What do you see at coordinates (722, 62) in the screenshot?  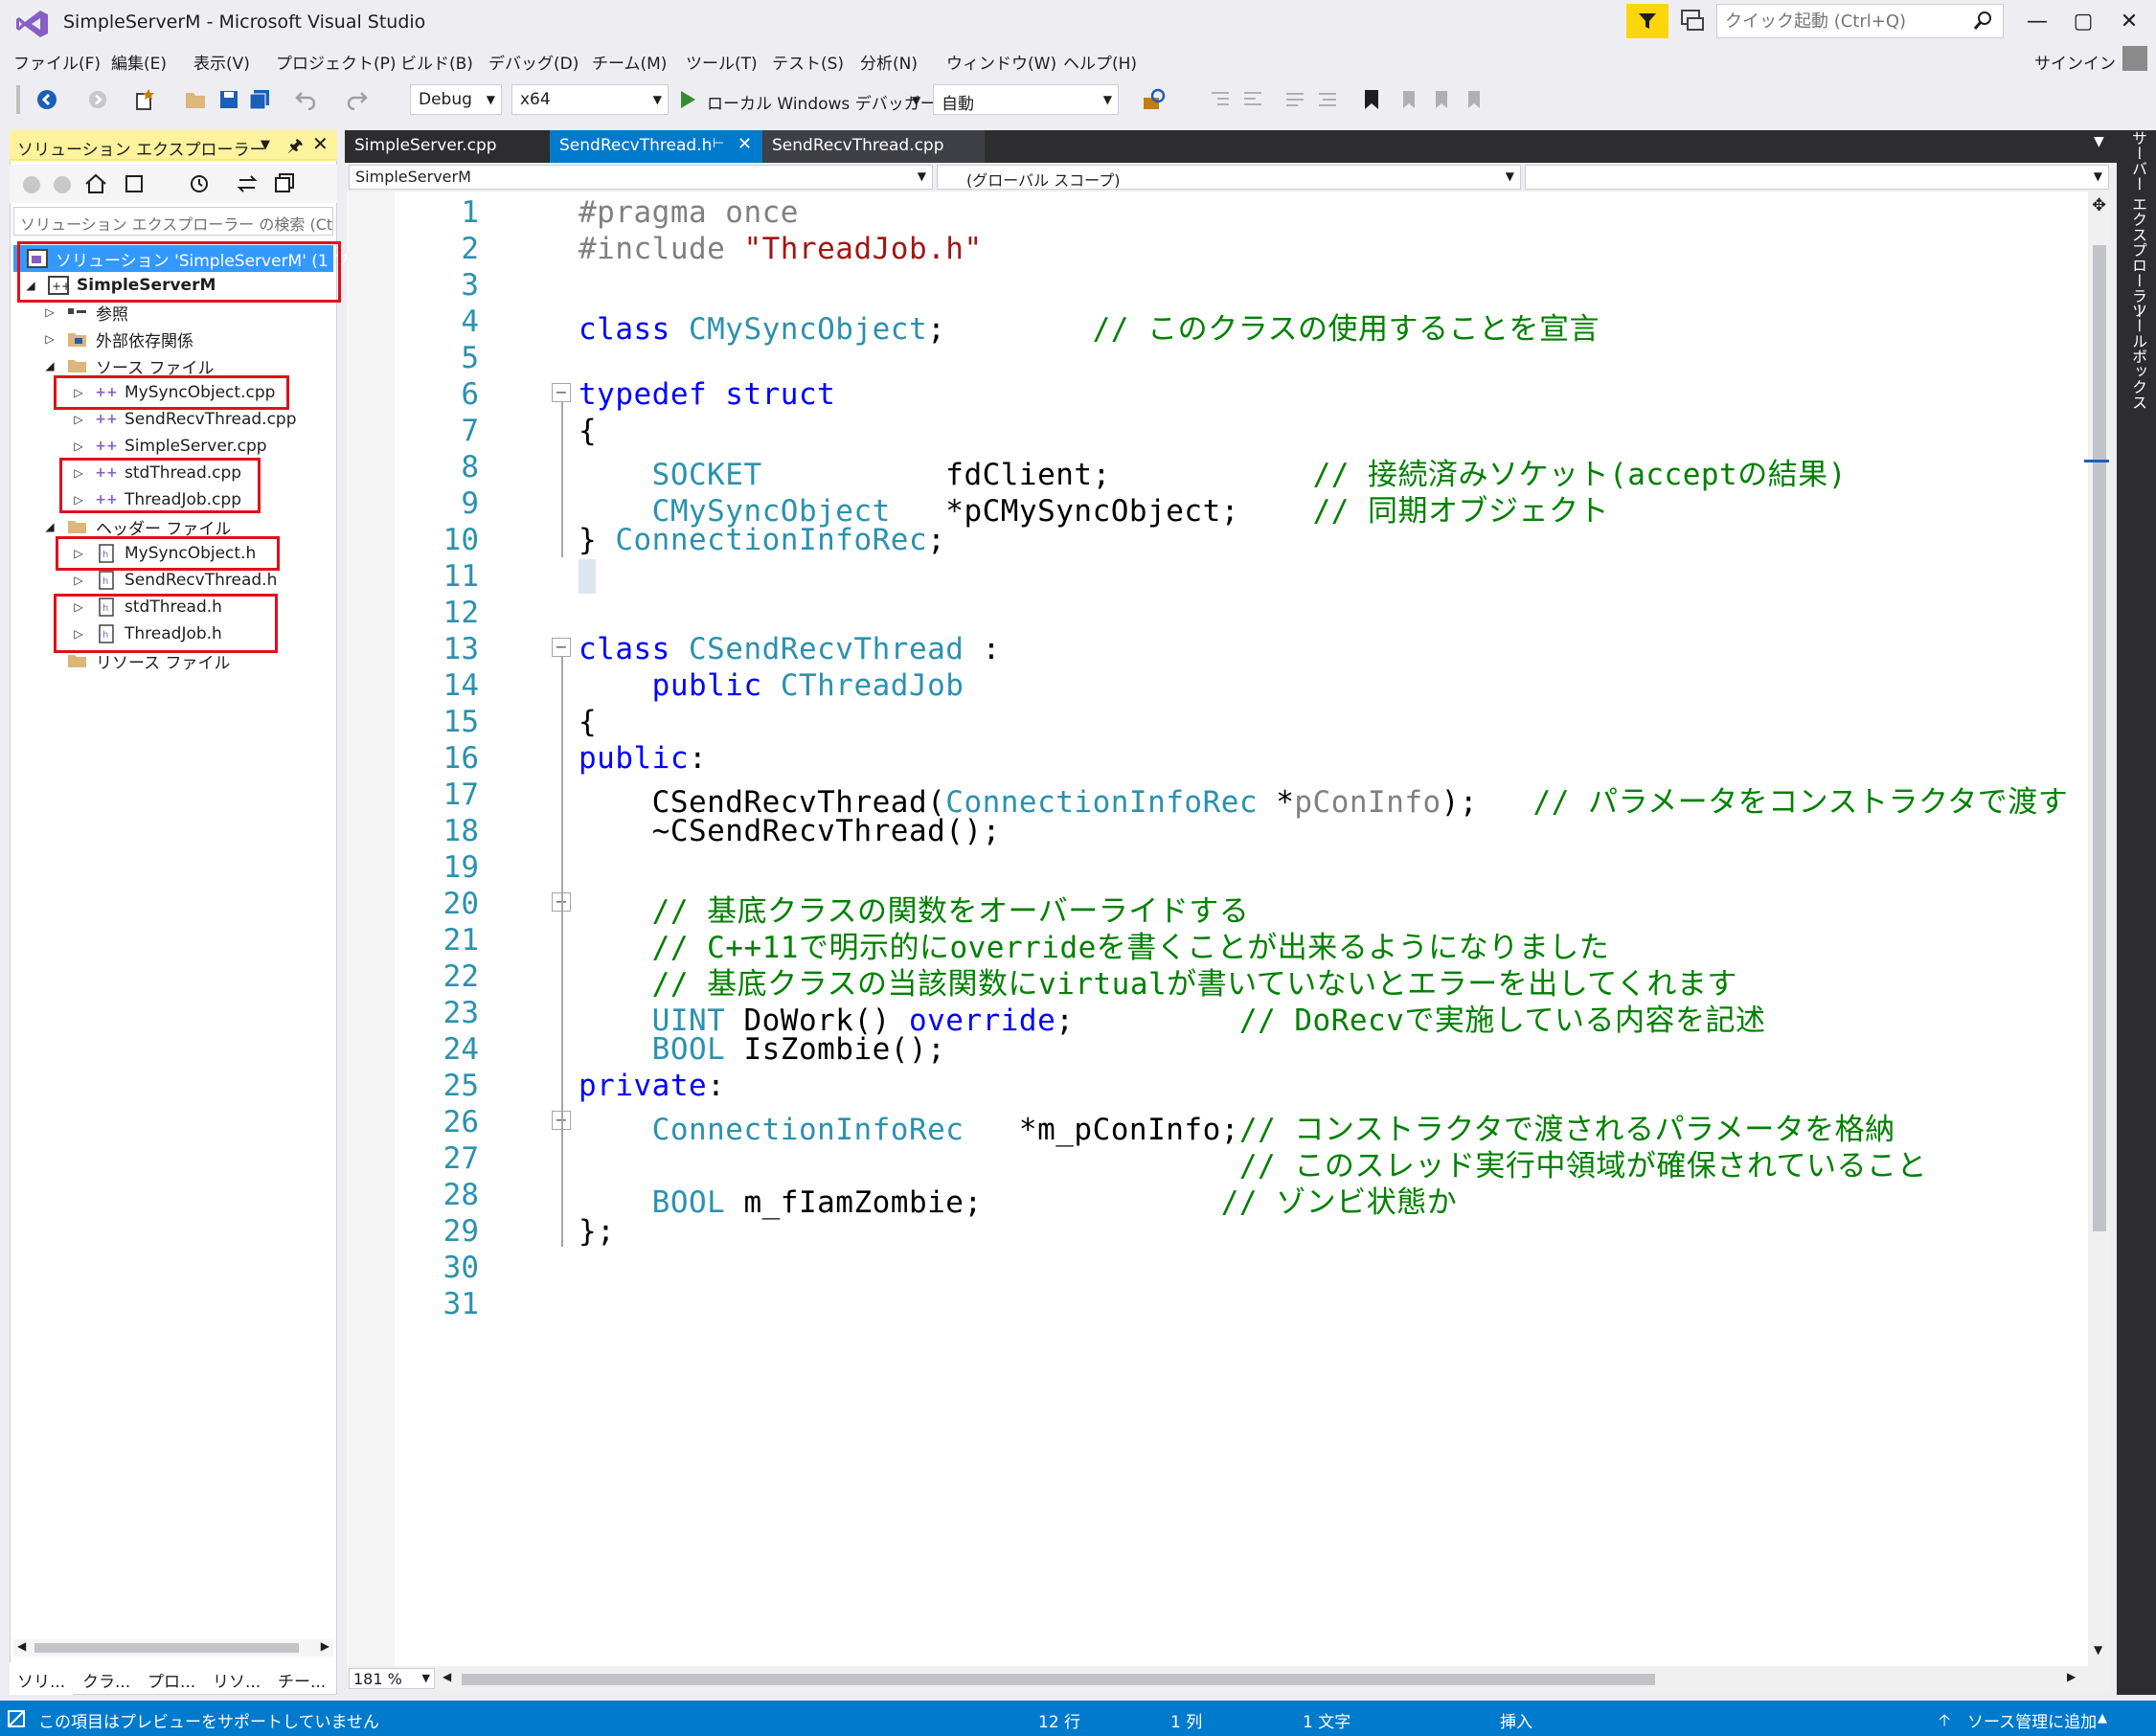 I see `menu-tools: ツール(T)` at bounding box center [722, 62].